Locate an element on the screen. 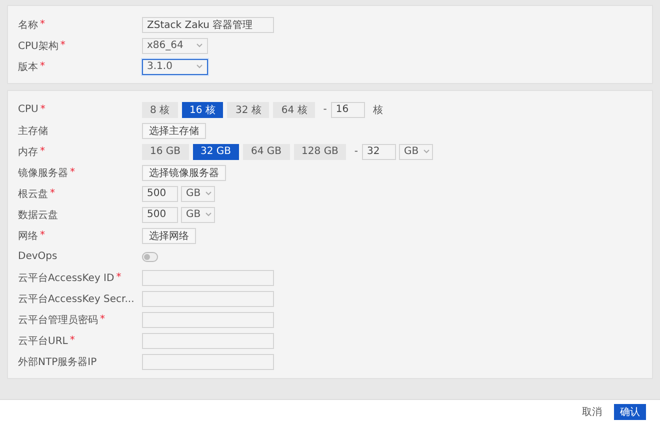 The height and width of the screenshot is (424, 660). select-button: 选择镜像服务器 is located at coordinates (184, 172).